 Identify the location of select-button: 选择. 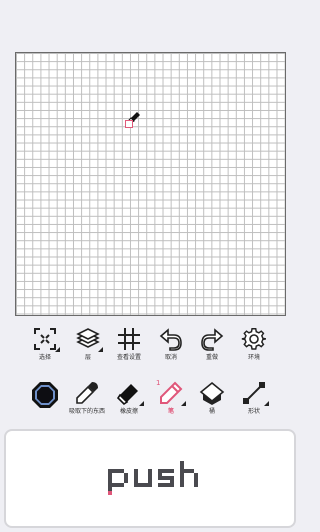
(45, 344).